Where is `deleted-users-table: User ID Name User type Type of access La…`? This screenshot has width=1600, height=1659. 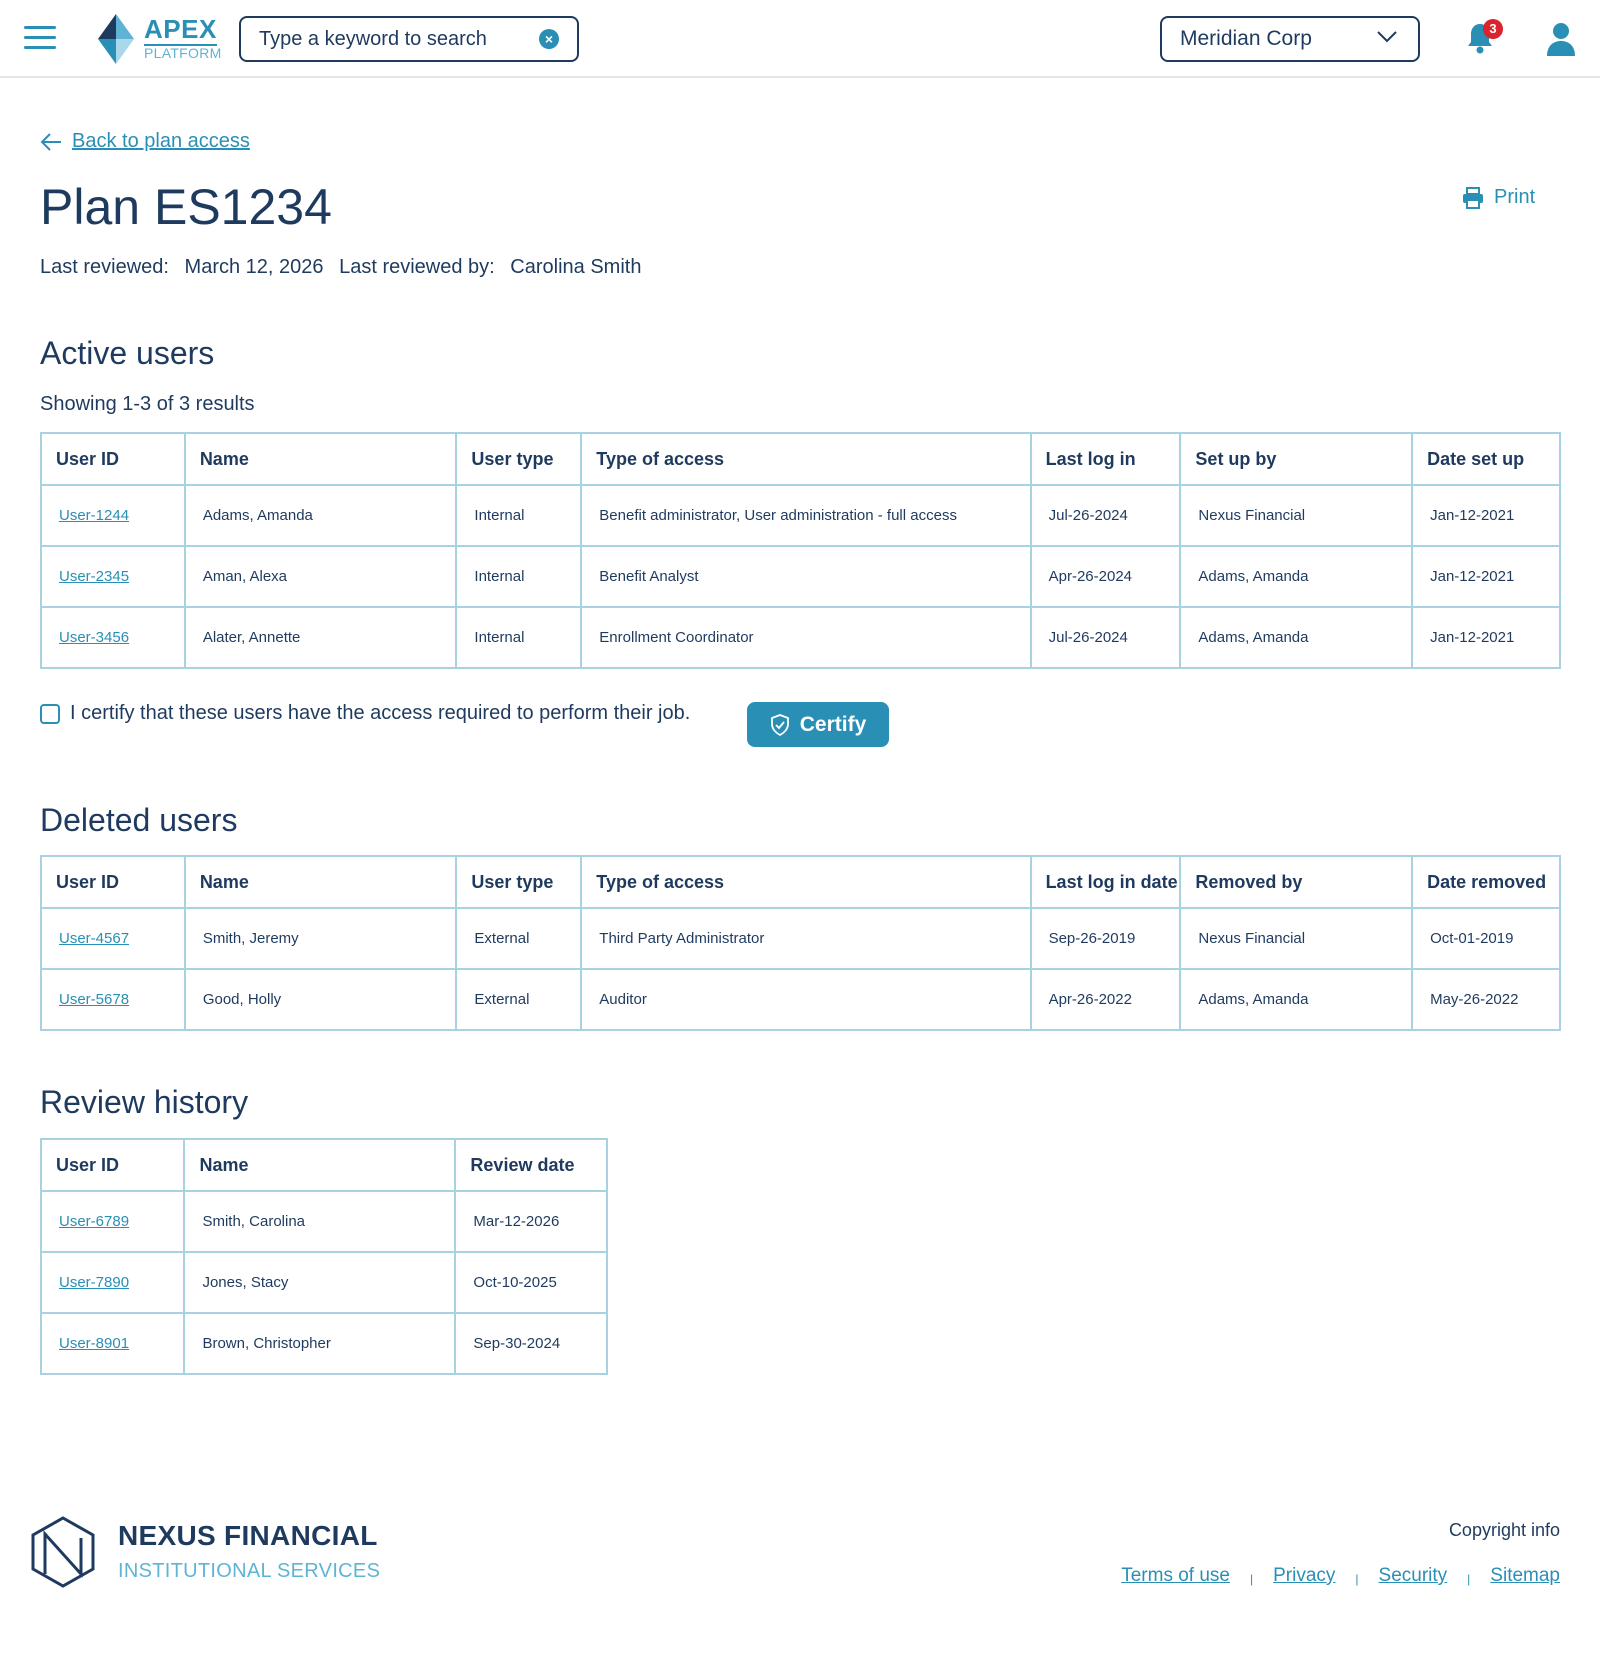 deleted-users-table: User ID Name User type Type of access La… is located at coordinates (800, 943).